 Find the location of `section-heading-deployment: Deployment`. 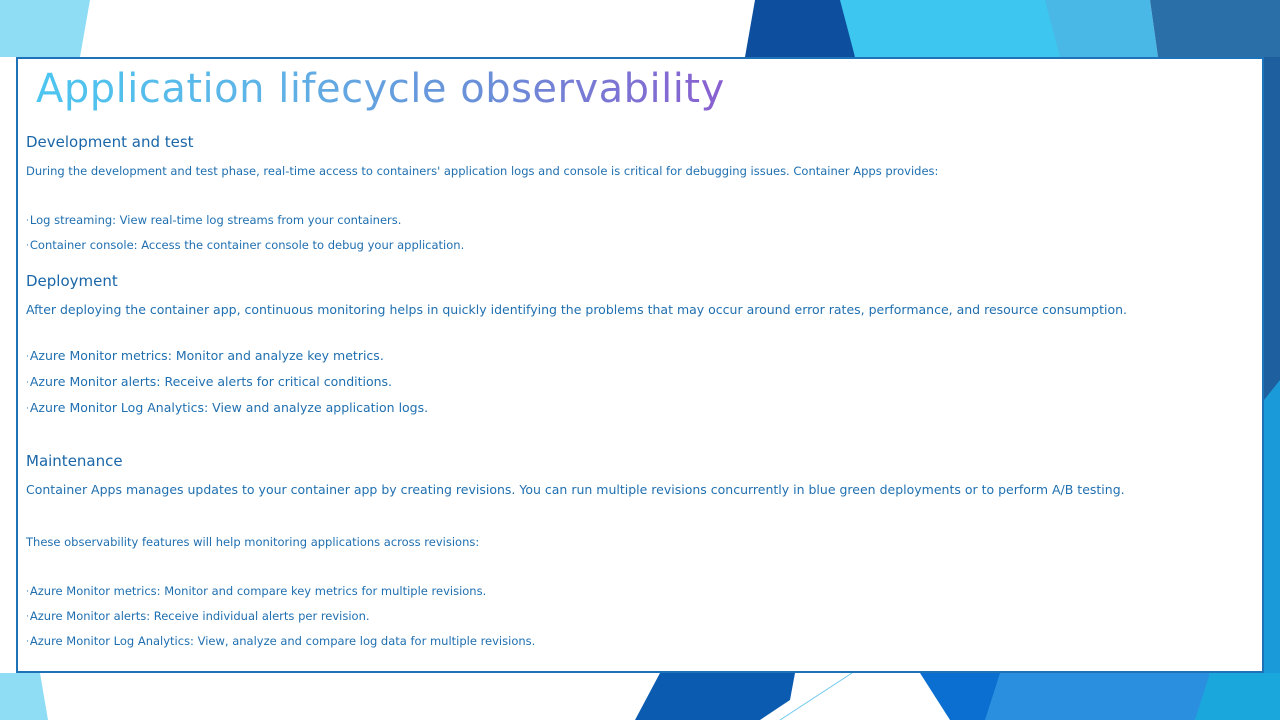

section-heading-deployment: Deployment is located at coordinates (72, 281).